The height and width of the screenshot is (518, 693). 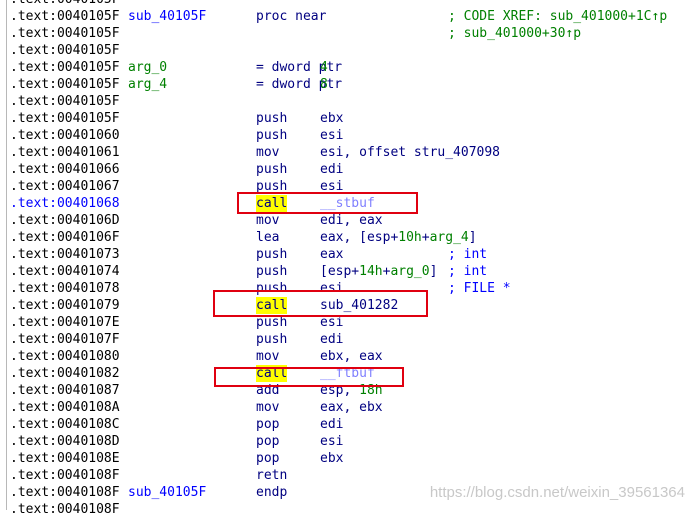 I want to click on operand-part: ebx, so click(x=332, y=458).